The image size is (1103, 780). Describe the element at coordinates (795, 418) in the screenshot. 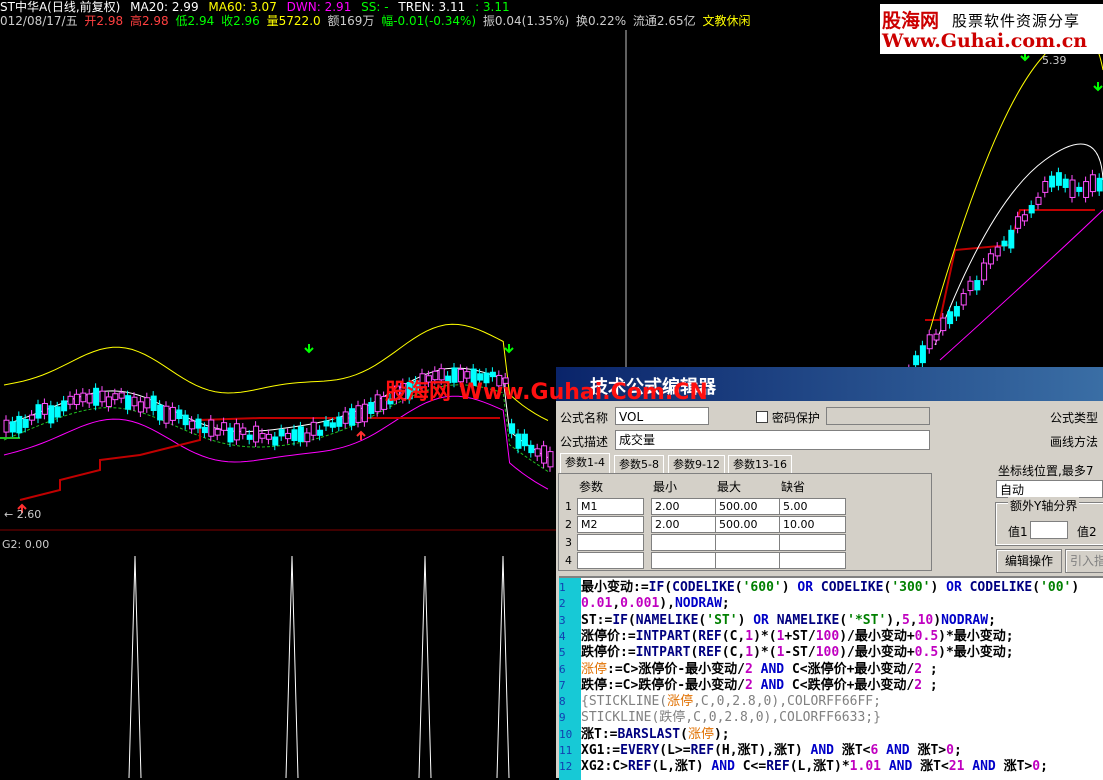

I see `password-label: 密码保护` at that location.